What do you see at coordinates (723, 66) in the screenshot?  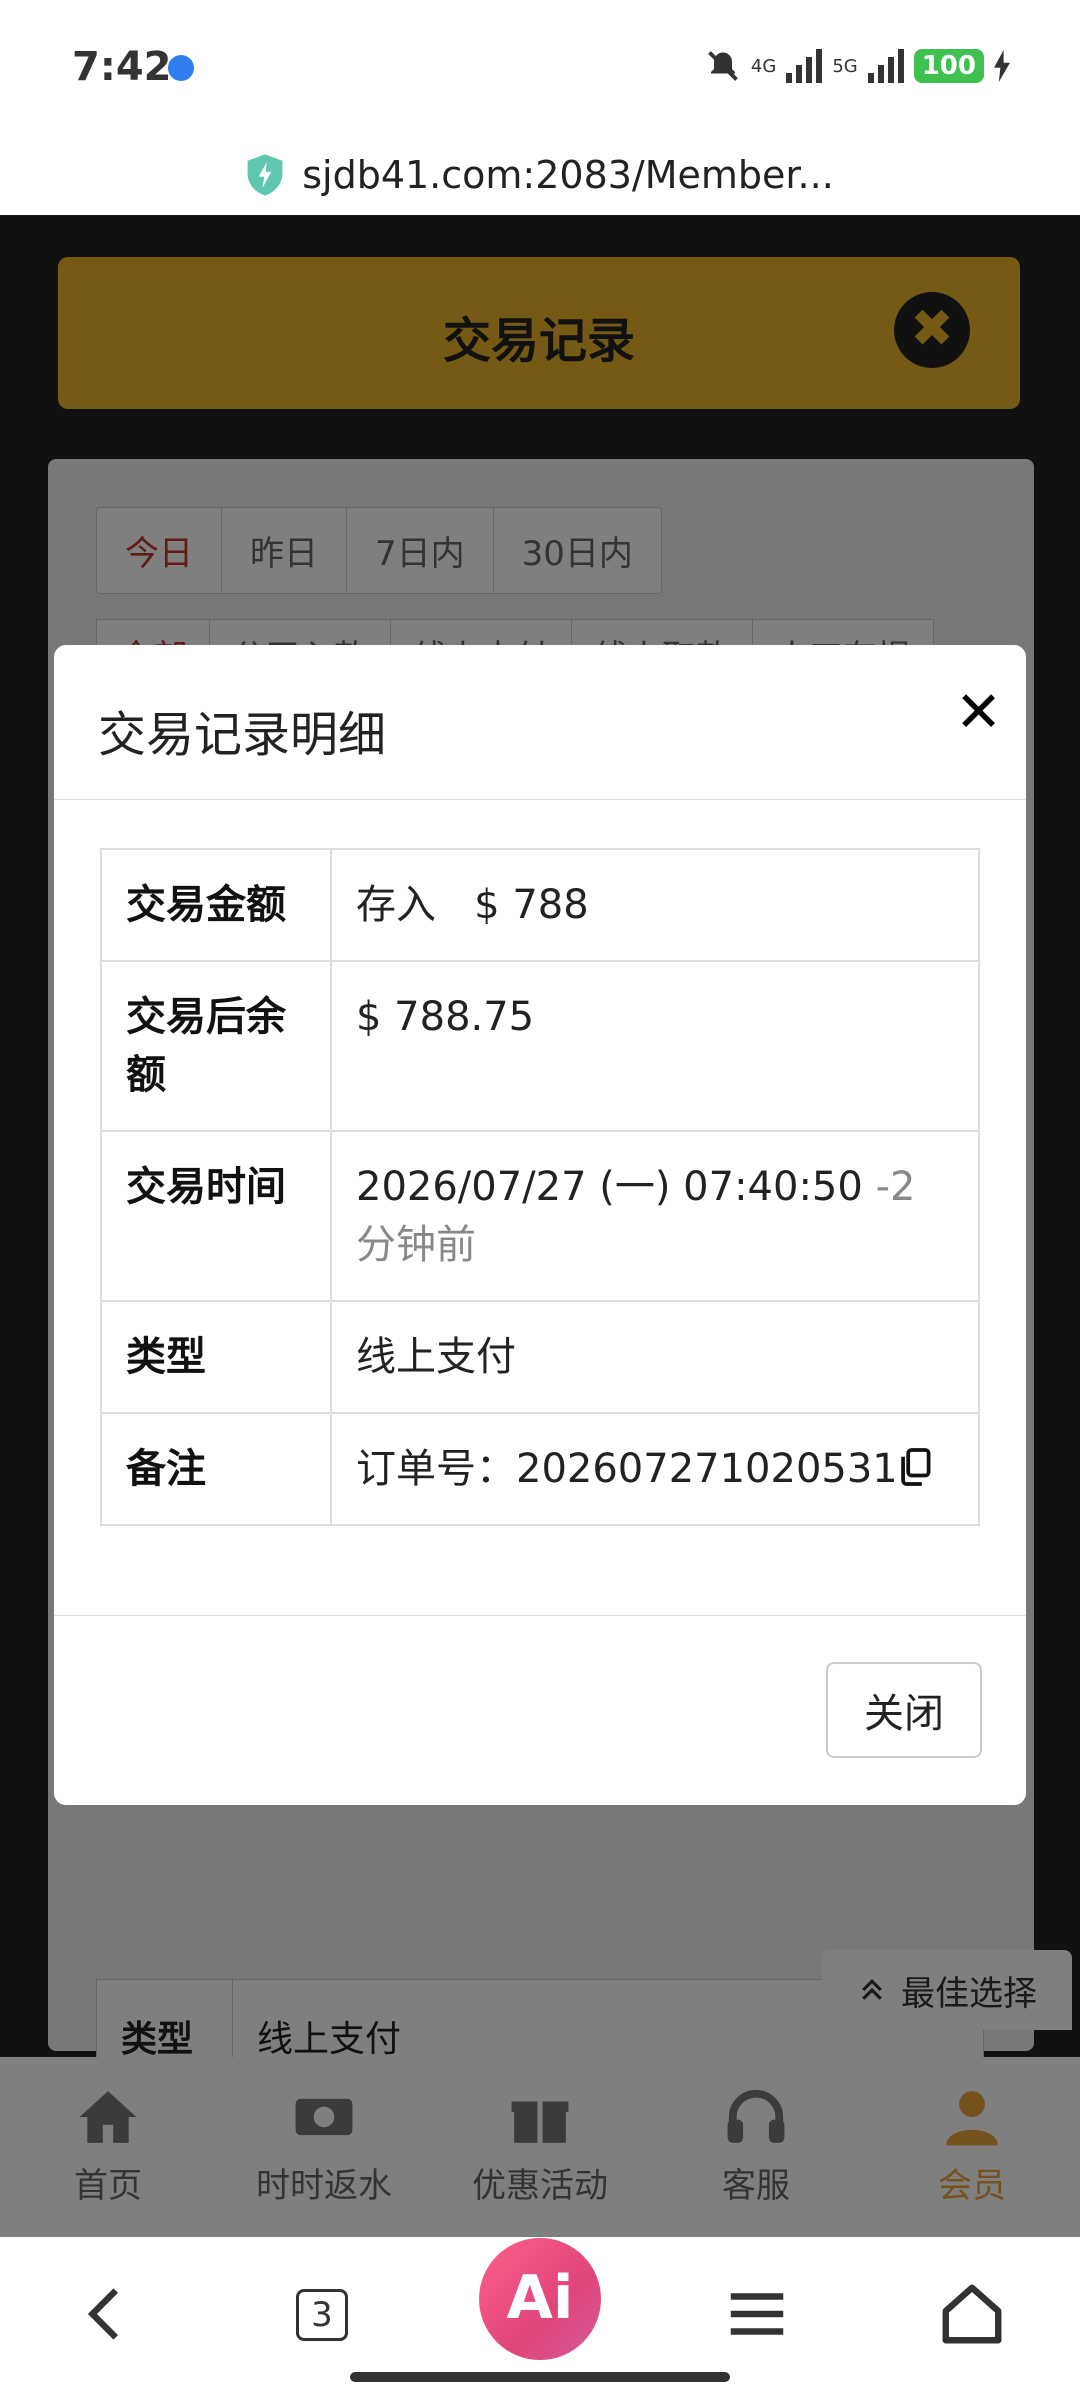 I see `mute-bell-icon` at bounding box center [723, 66].